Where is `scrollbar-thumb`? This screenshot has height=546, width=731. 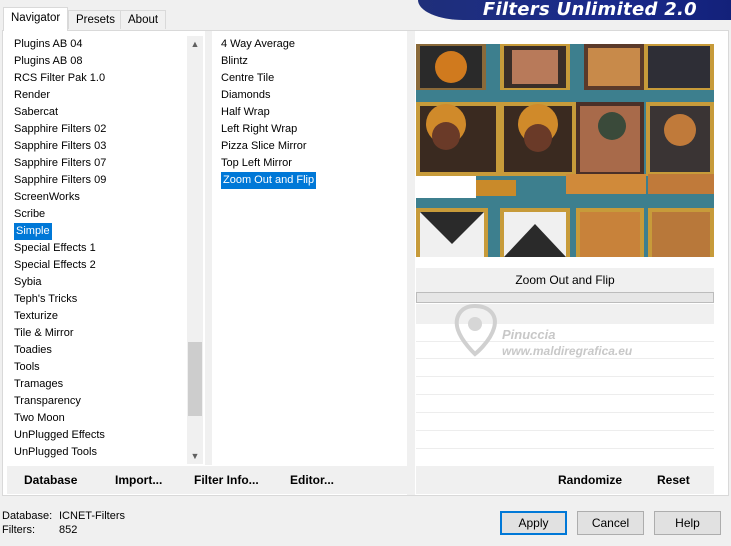
scrollbar-thumb is located at coordinates (195, 379).